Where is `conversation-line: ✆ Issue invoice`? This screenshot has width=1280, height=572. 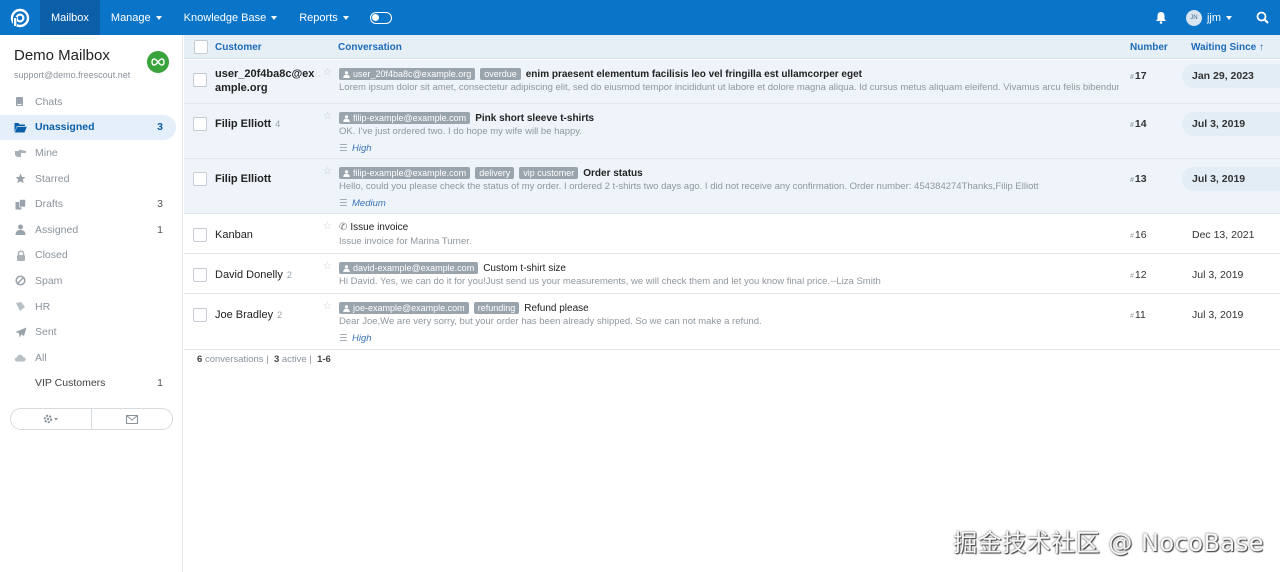
conversation-line: ✆ Issue invoice is located at coordinates (373, 227).